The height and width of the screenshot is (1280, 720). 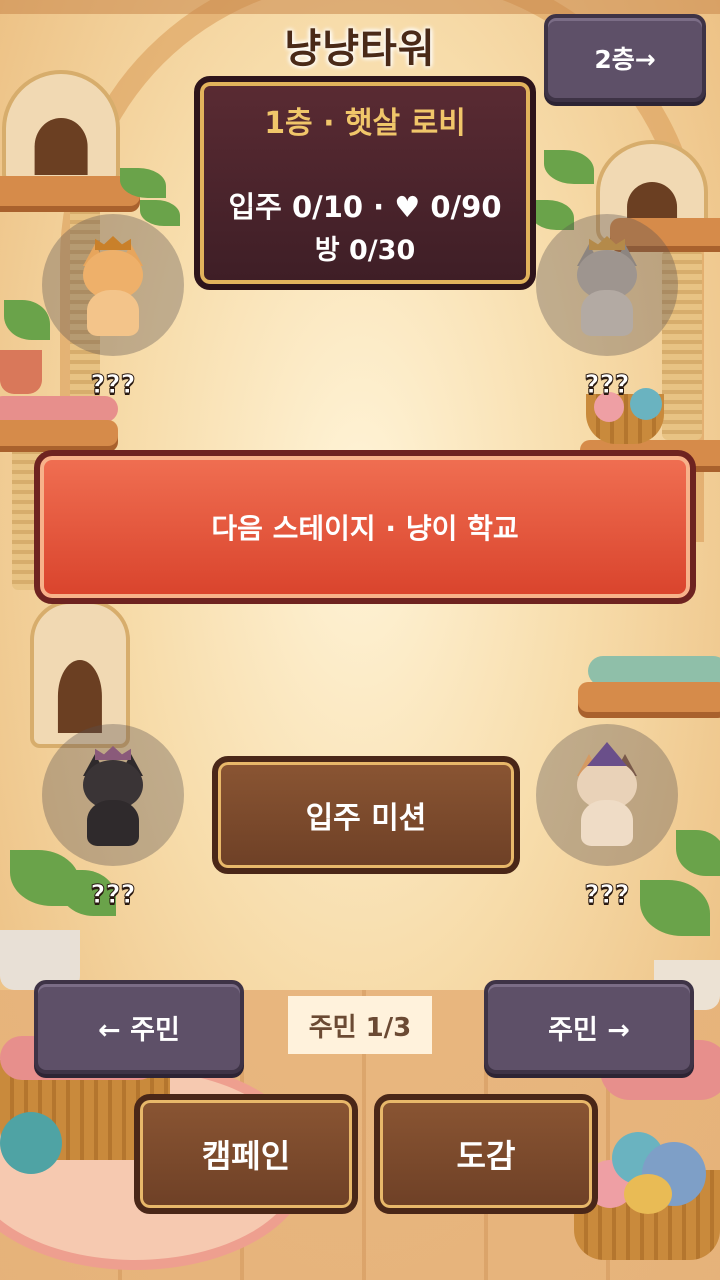 What do you see at coordinates (365, 207) in the screenshot?
I see `resident-heart-stats: 입주 0/10 · ♥ 0/90` at bounding box center [365, 207].